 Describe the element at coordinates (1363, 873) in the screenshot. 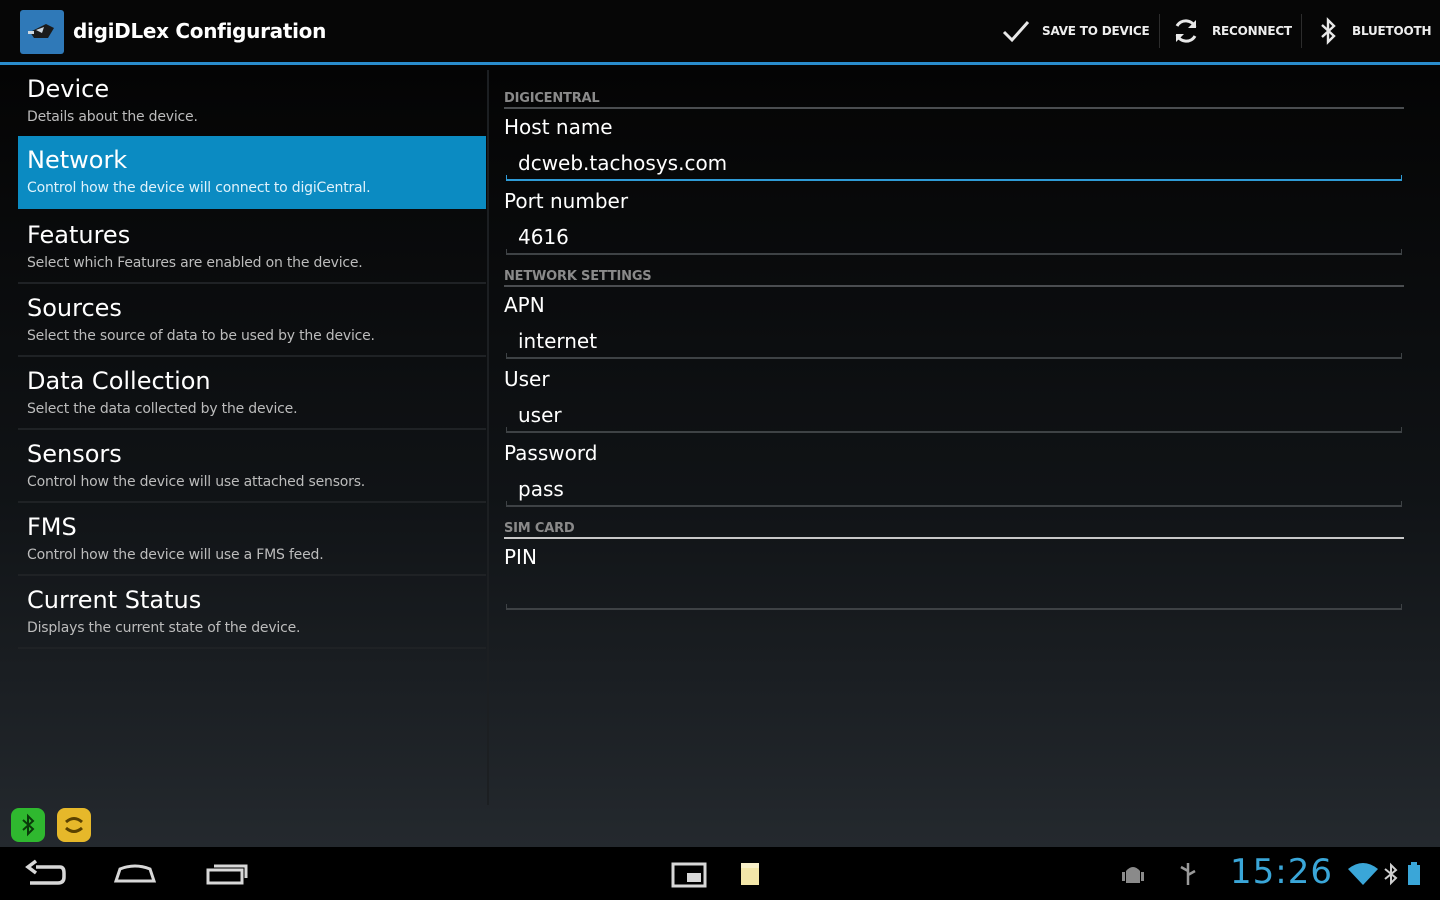

I see `wifi-icon` at that location.